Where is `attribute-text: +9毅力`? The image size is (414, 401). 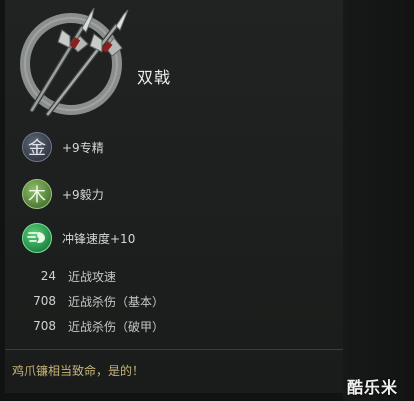
attribute-text: +9毅力 is located at coordinates (83, 194).